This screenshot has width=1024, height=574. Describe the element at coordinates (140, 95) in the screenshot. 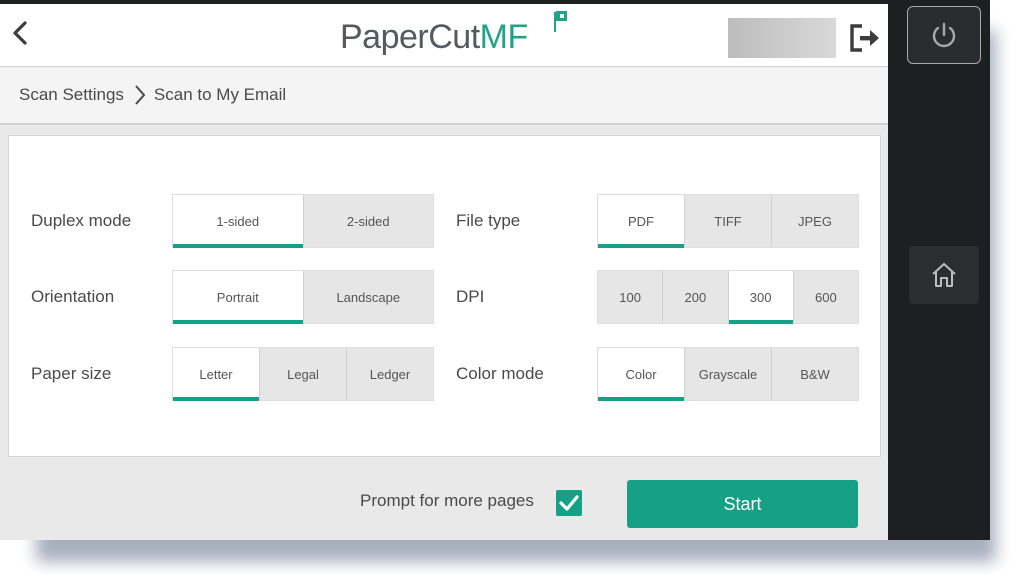

I see `chevron-right-icon` at that location.